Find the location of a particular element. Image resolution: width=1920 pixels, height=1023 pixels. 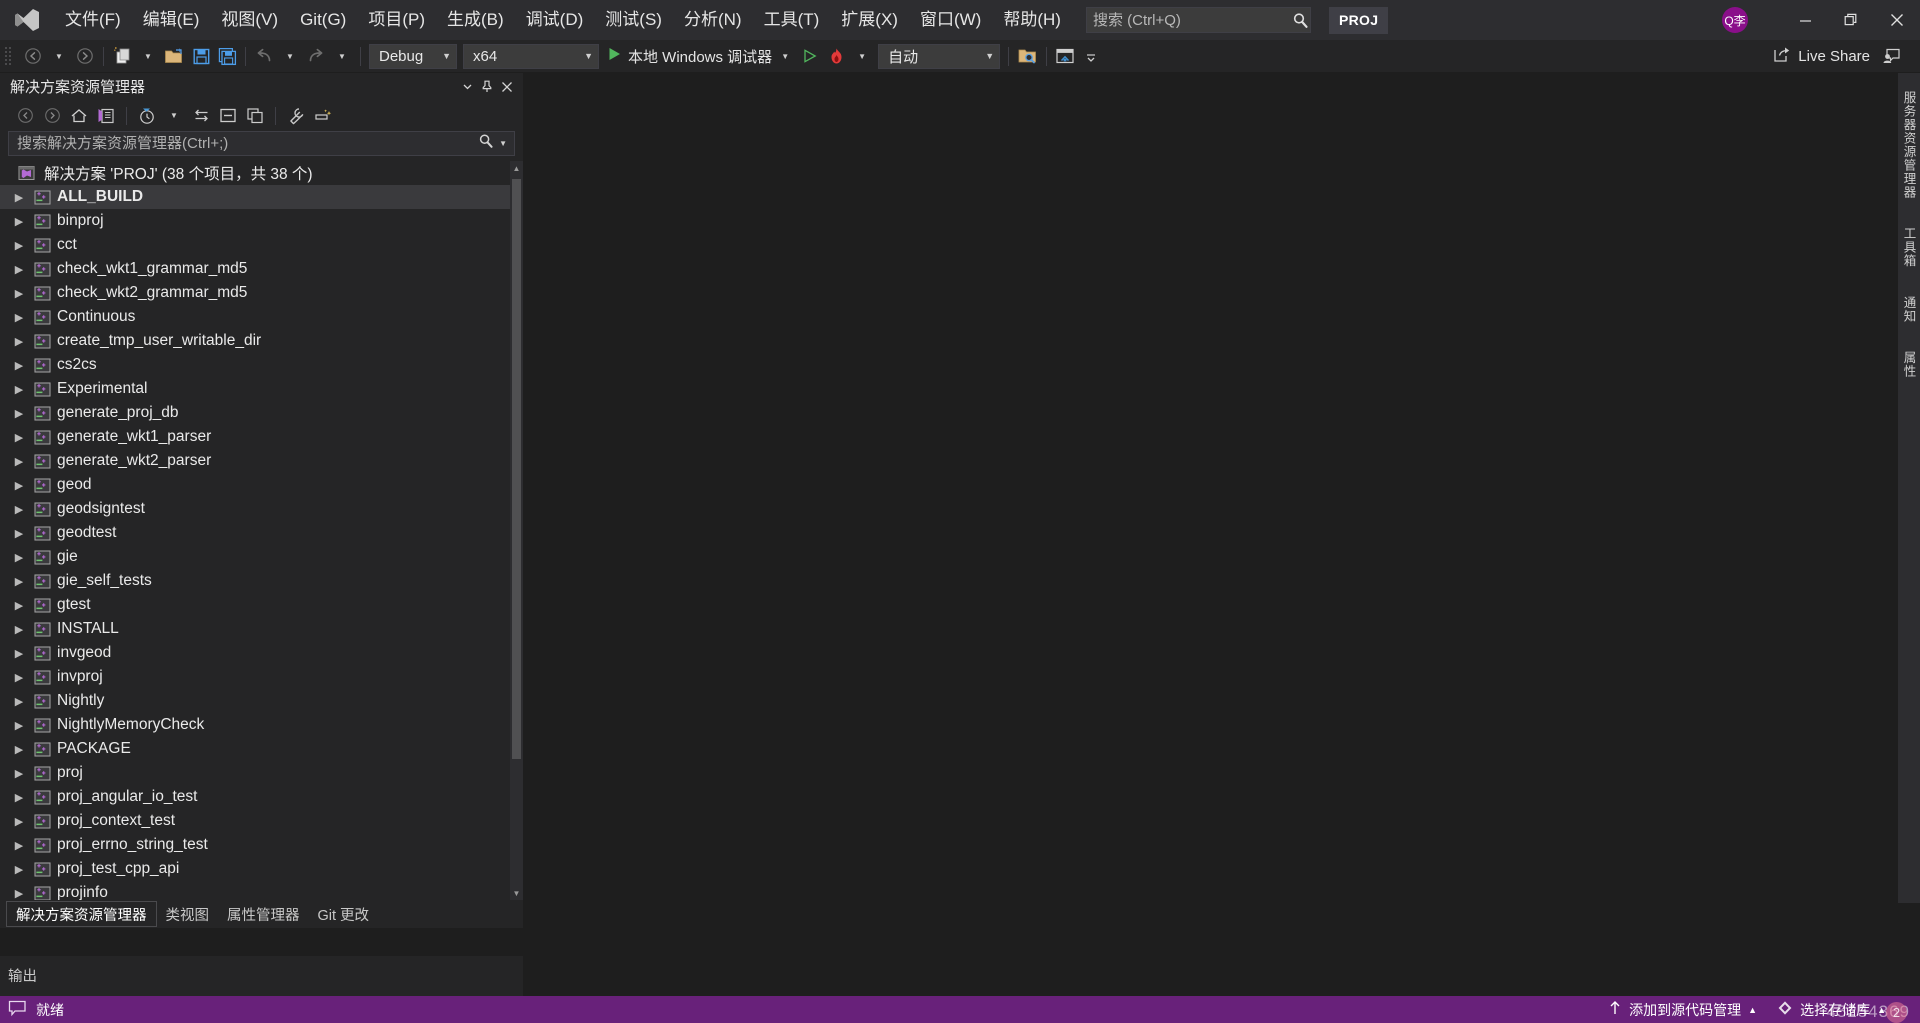

project-row: ▶ binproj is located at coordinates (255, 221).